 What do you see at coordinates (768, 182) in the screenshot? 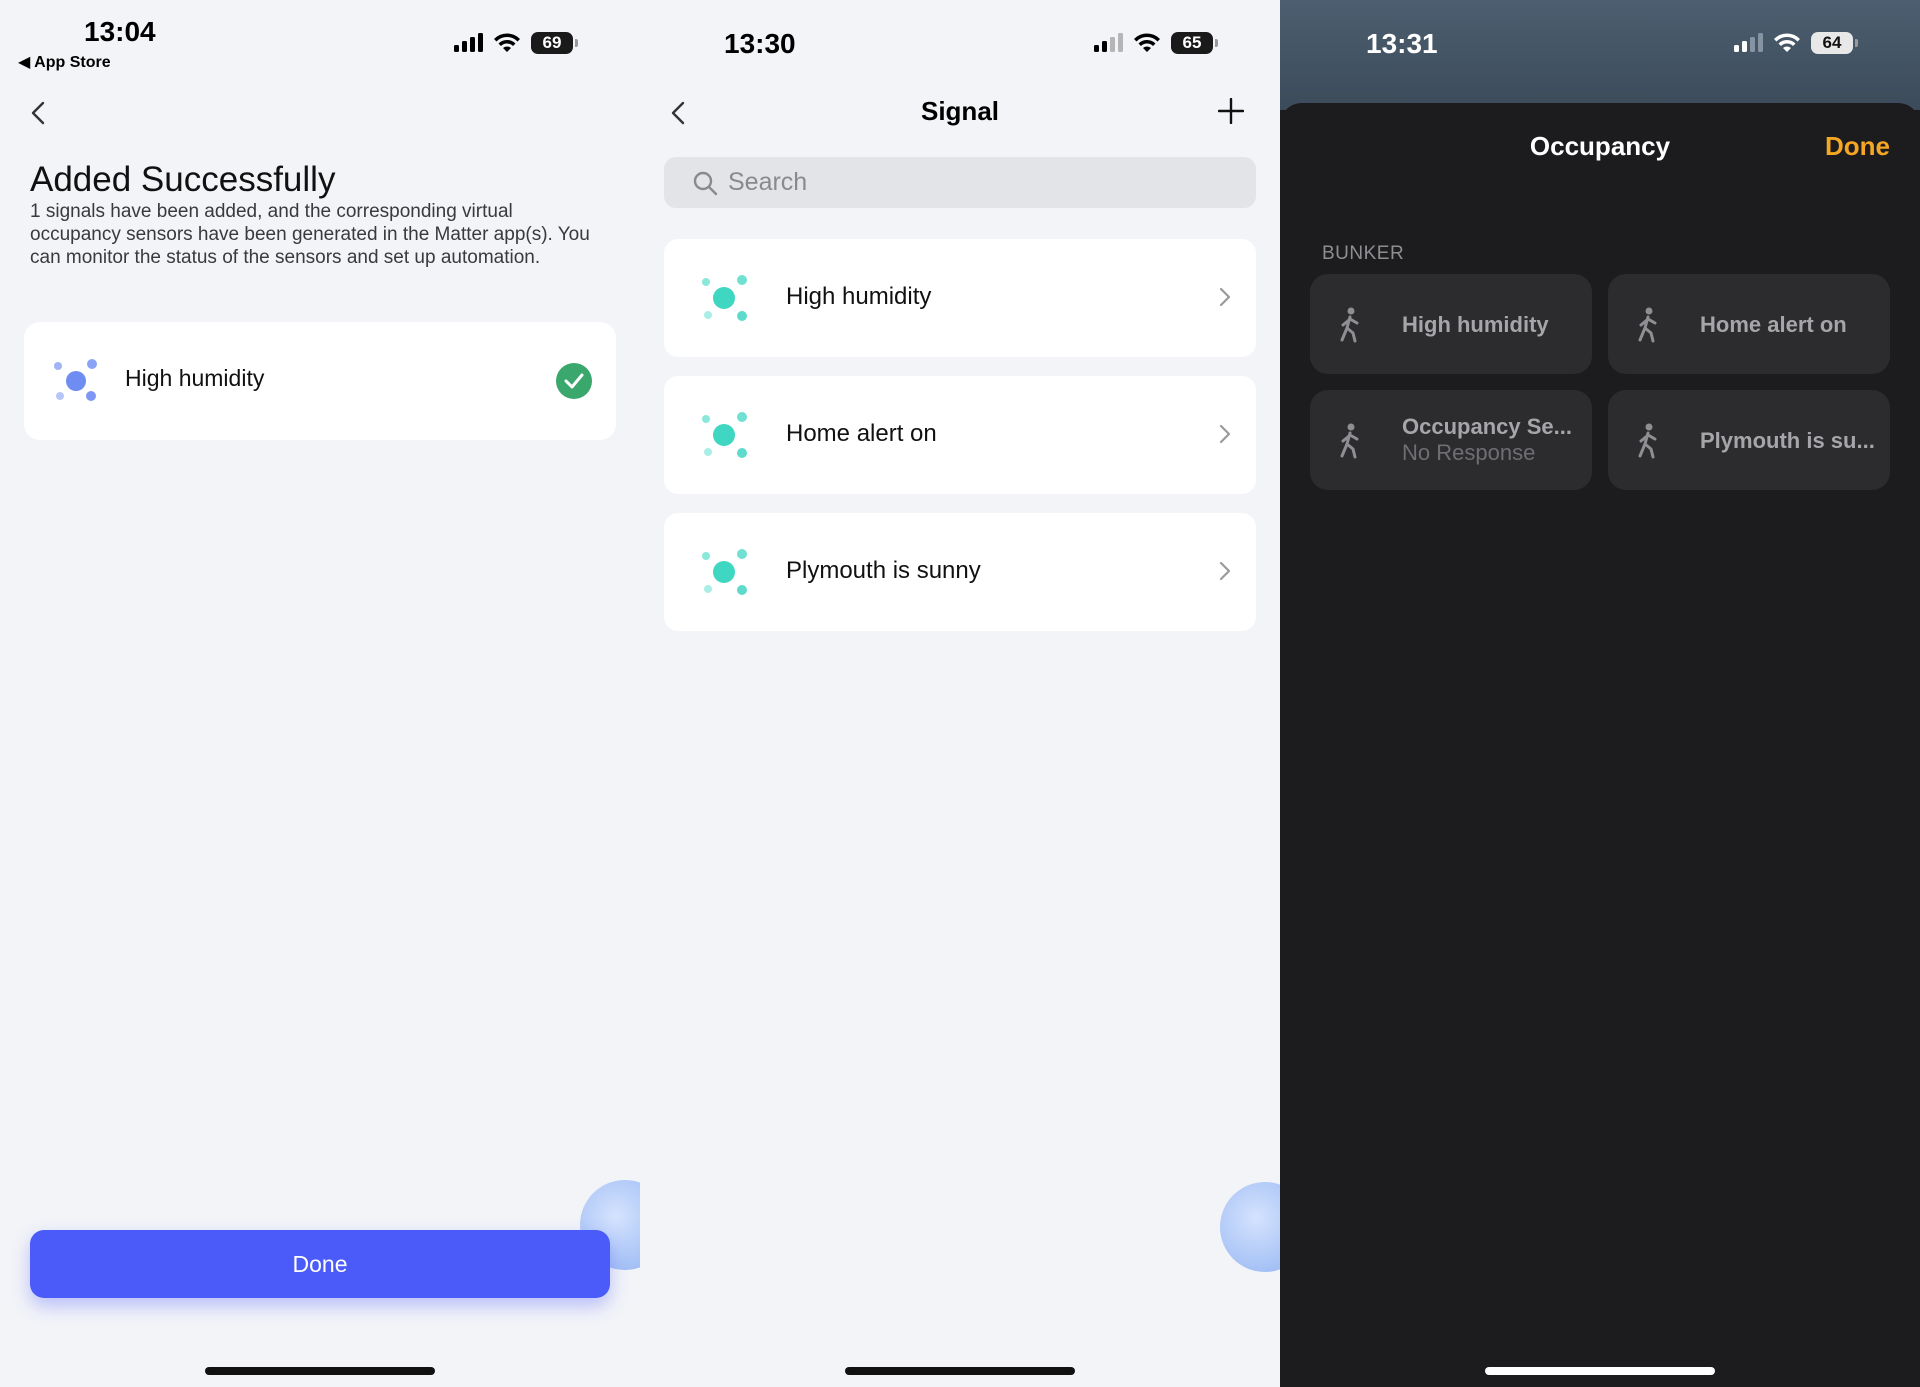
I see `search-placeholder: Search` at bounding box center [768, 182].